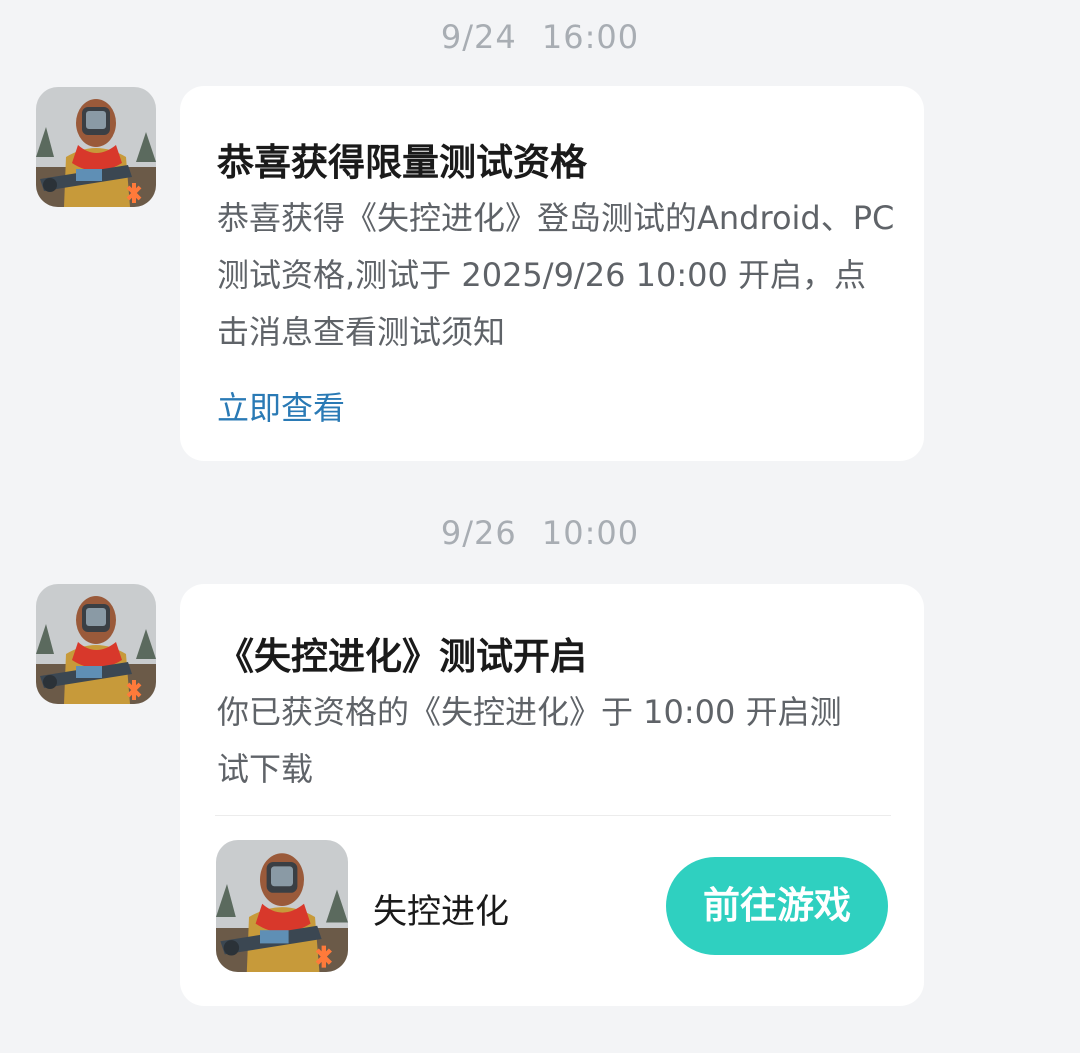  I want to click on divider, so click(553, 815).